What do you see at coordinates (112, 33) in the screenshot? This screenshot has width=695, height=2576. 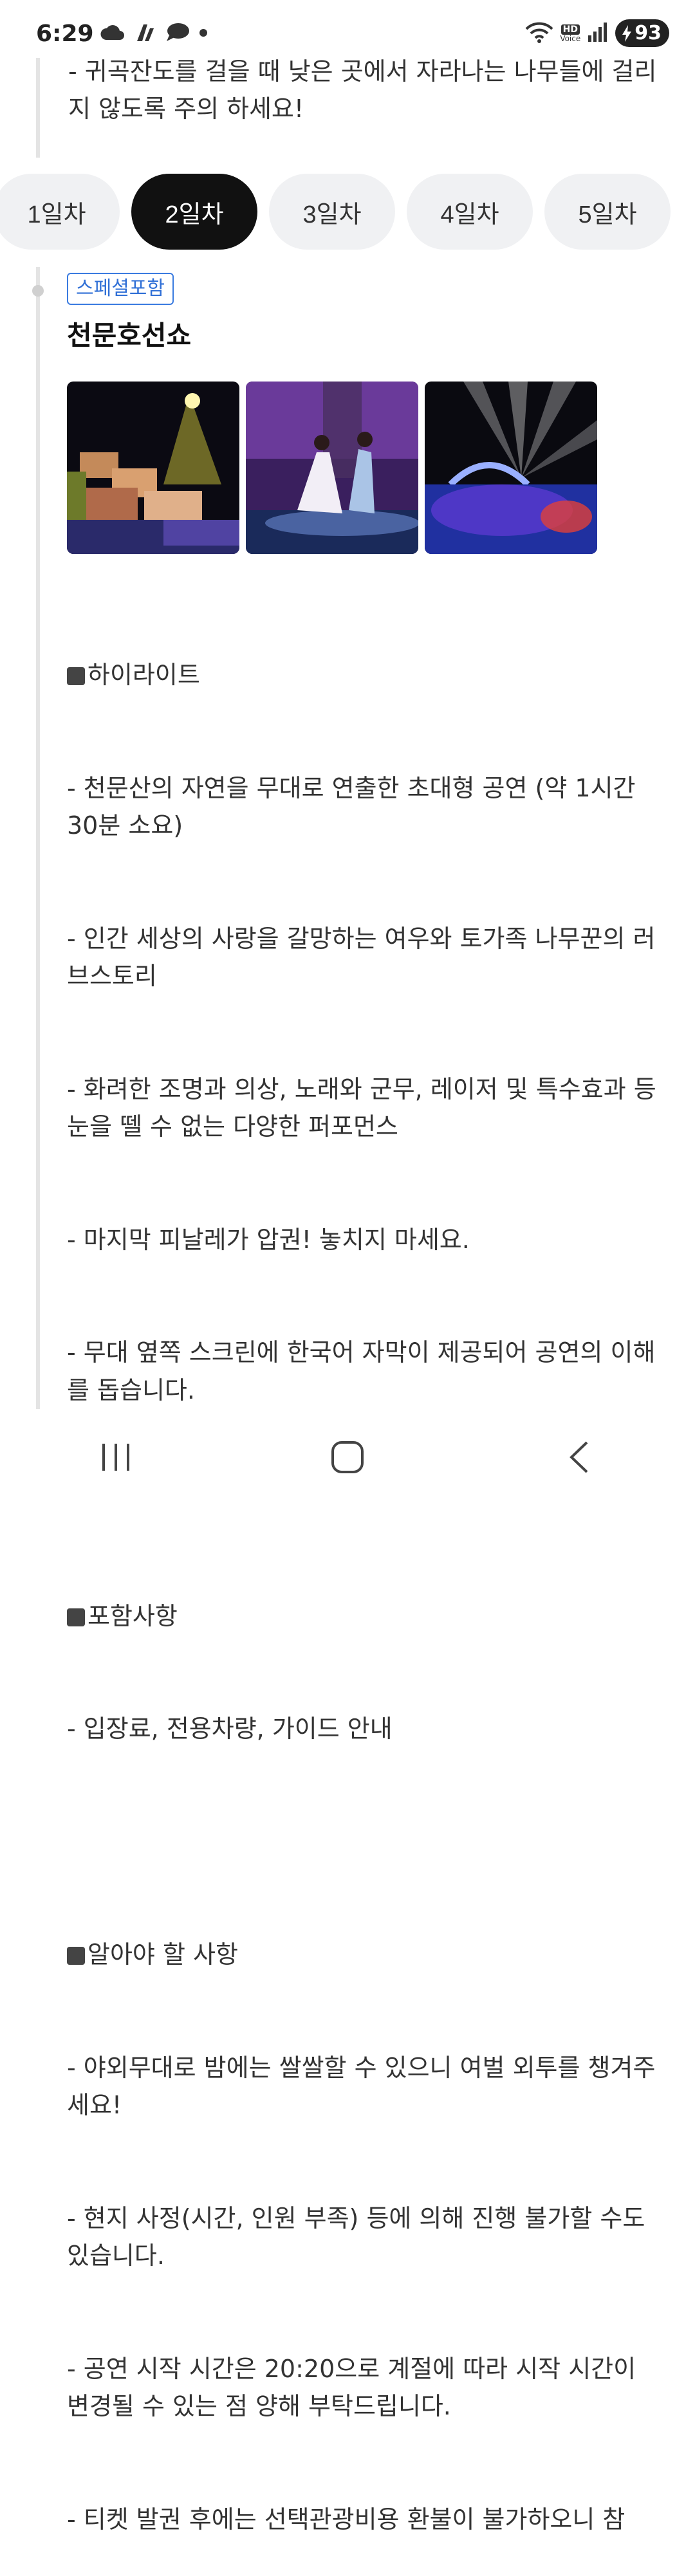 I see `cloud-icon` at bounding box center [112, 33].